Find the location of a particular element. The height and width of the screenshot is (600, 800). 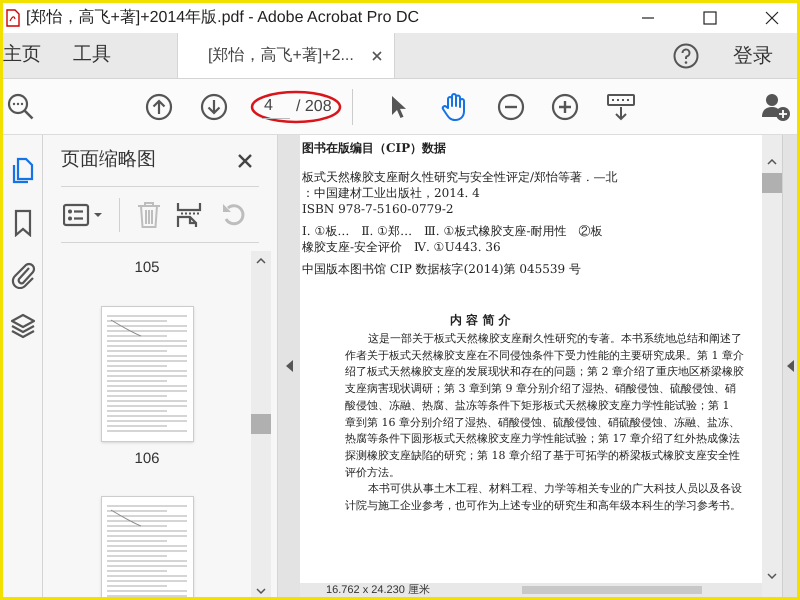

maximize-icon is located at coordinates (710, 18).